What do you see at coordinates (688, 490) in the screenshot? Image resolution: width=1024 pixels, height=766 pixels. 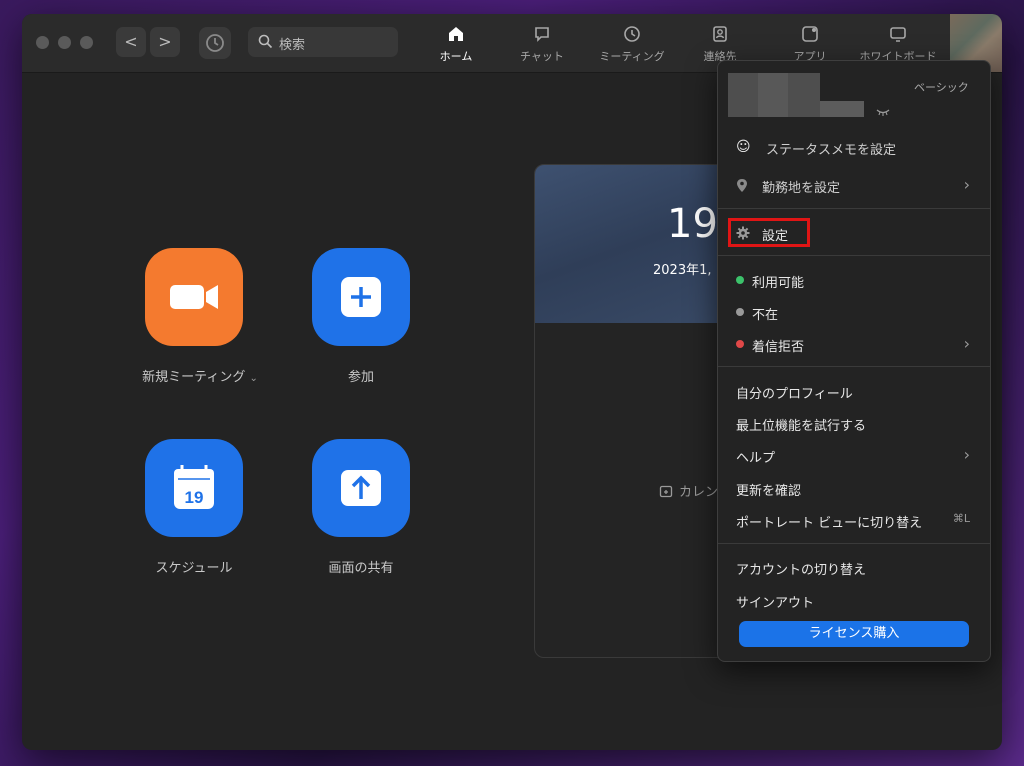 I see `calendar-empty-text: カレン` at bounding box center [688, 490].